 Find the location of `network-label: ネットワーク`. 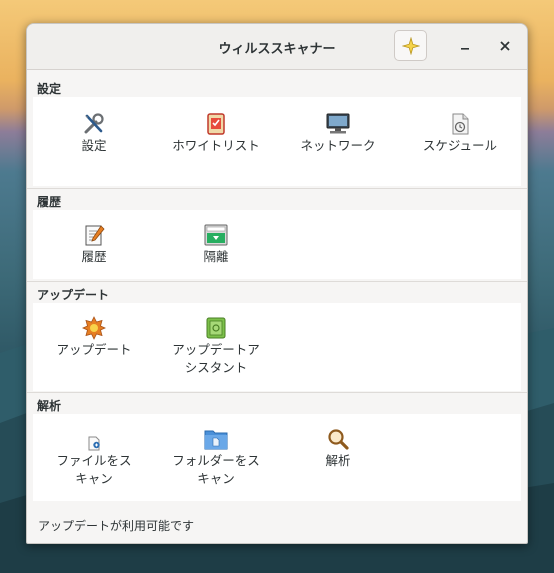

network-label: ネットワーク is located at coordinates (338, 145).